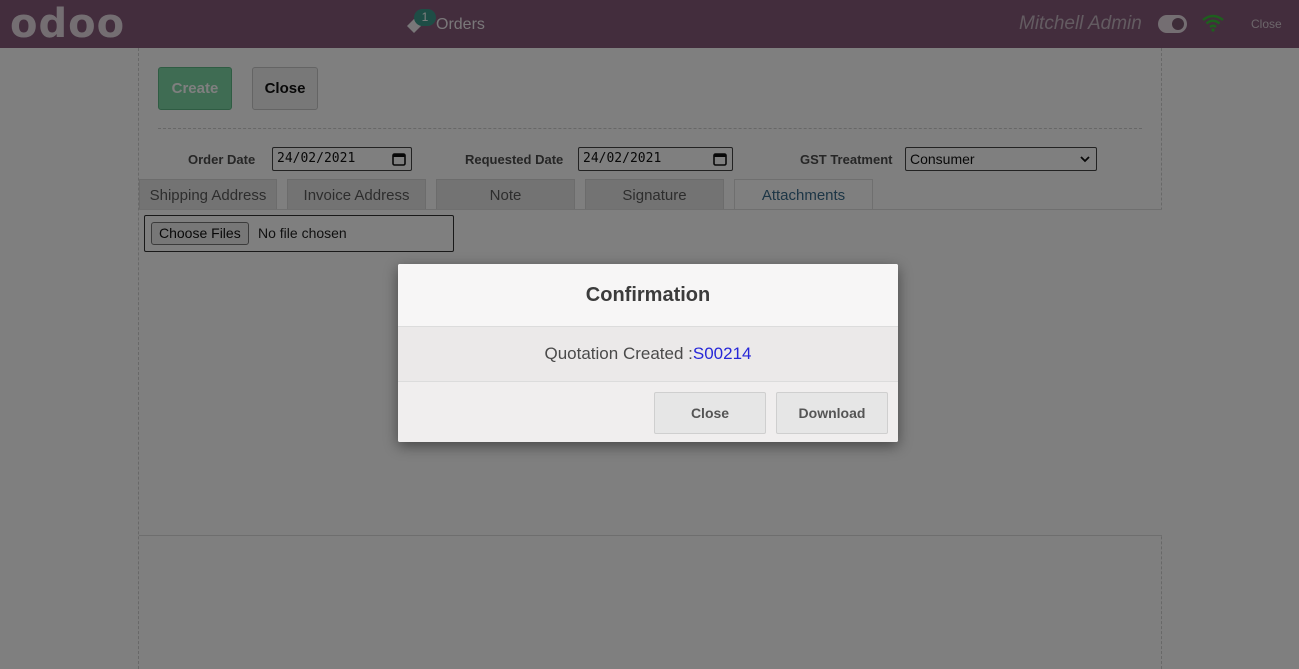 Image resolution: width=1299 pixels, height=669 pixels. Describe the element at coordinates (618, 353) in the screenshot. I see `dialog-message-prefix: Quotation Created :` at that location.